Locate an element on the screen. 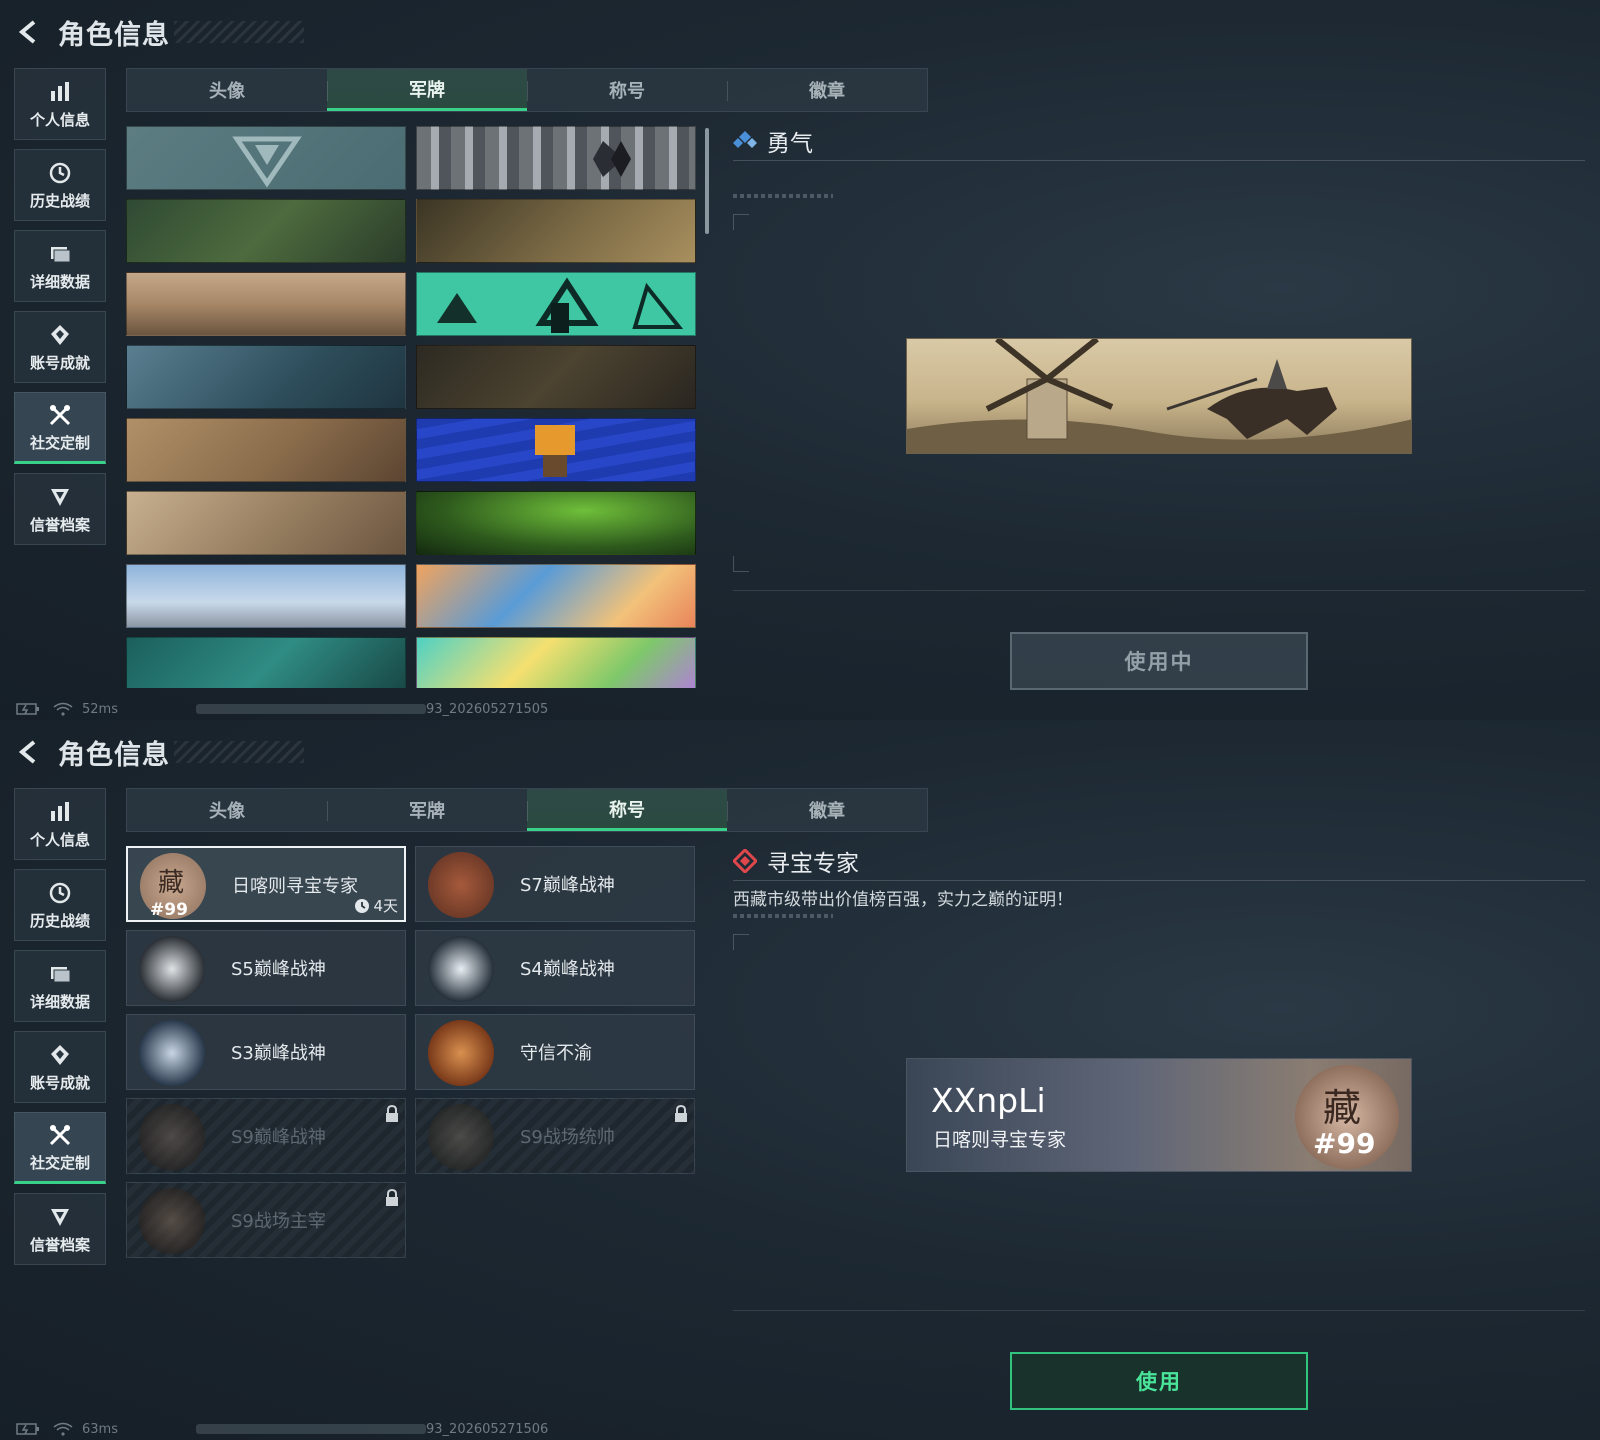 The height and width of the screenshot is (1440, 1600). title-card-honesty: 守信不渝 is located at coordinates (555, 1052).